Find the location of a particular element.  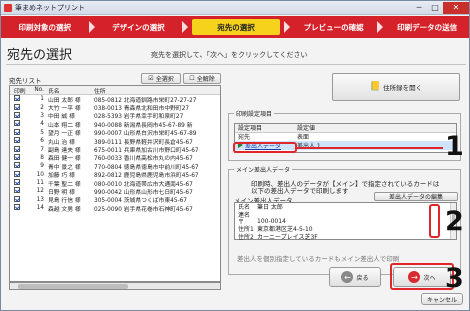

step-send: 印刷データの送信 is located at coordinates (427, 27).